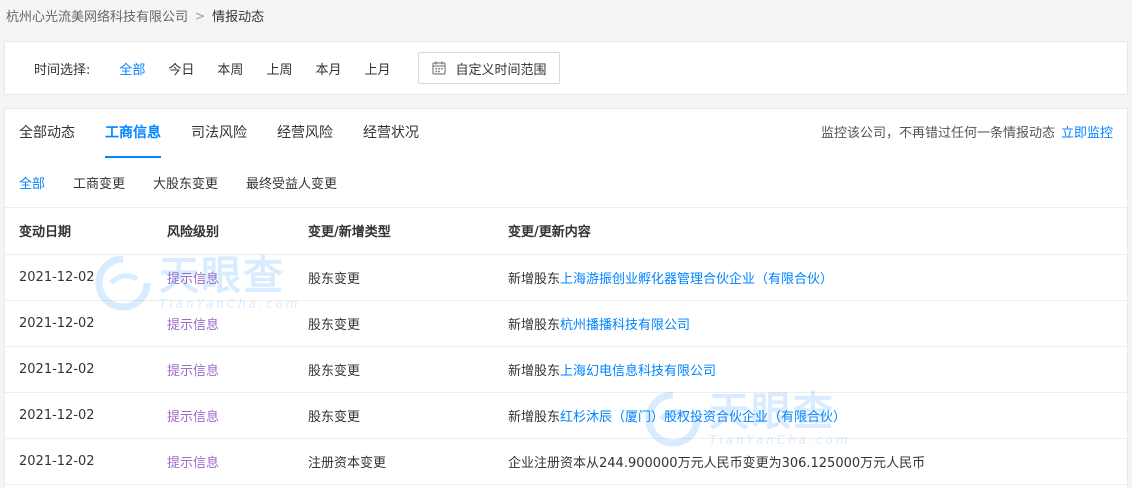  I want to click on table-row: 2021-12-02 提示信息 股东变更 新增股东上海幻电信息科技有限公司, so click(566, 369).